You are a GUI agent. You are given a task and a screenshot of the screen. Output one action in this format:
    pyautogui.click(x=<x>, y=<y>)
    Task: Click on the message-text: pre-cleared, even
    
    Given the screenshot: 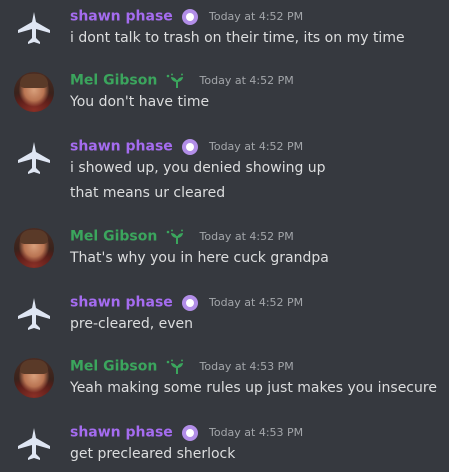 What is the action you would take?
    pyautogui.click(x=132, y=324)
    